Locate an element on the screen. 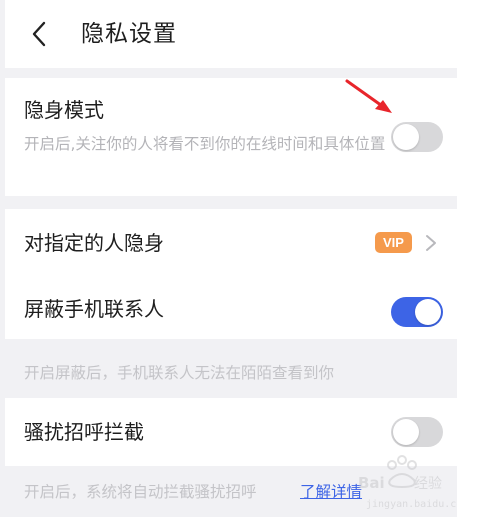 This screenshot has height=517, width=479. block-contacts-note: 开启屏蔽后，手机联系人无法在陌陌查看到你 is located at coordinates (179, 373).